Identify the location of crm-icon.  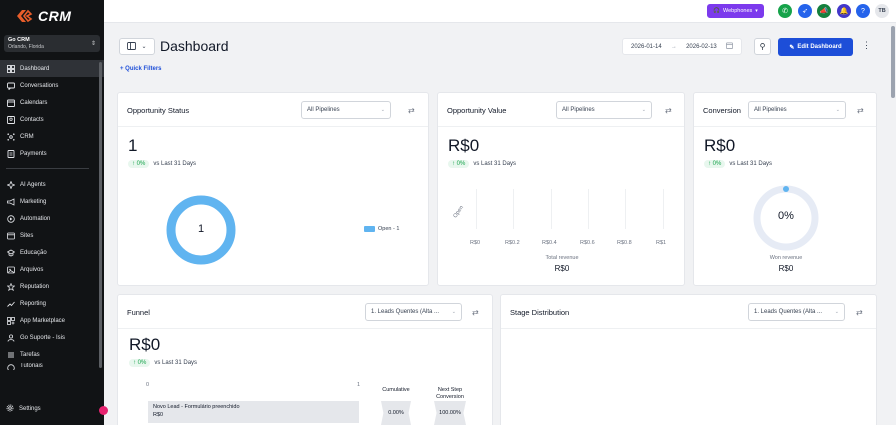
(10, 136).